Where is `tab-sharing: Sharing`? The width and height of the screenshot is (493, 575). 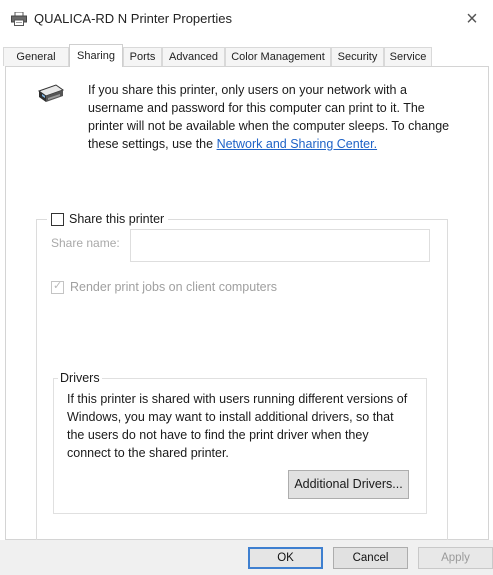 tab-sharing: Sharing is located at coordinates (96, 55).